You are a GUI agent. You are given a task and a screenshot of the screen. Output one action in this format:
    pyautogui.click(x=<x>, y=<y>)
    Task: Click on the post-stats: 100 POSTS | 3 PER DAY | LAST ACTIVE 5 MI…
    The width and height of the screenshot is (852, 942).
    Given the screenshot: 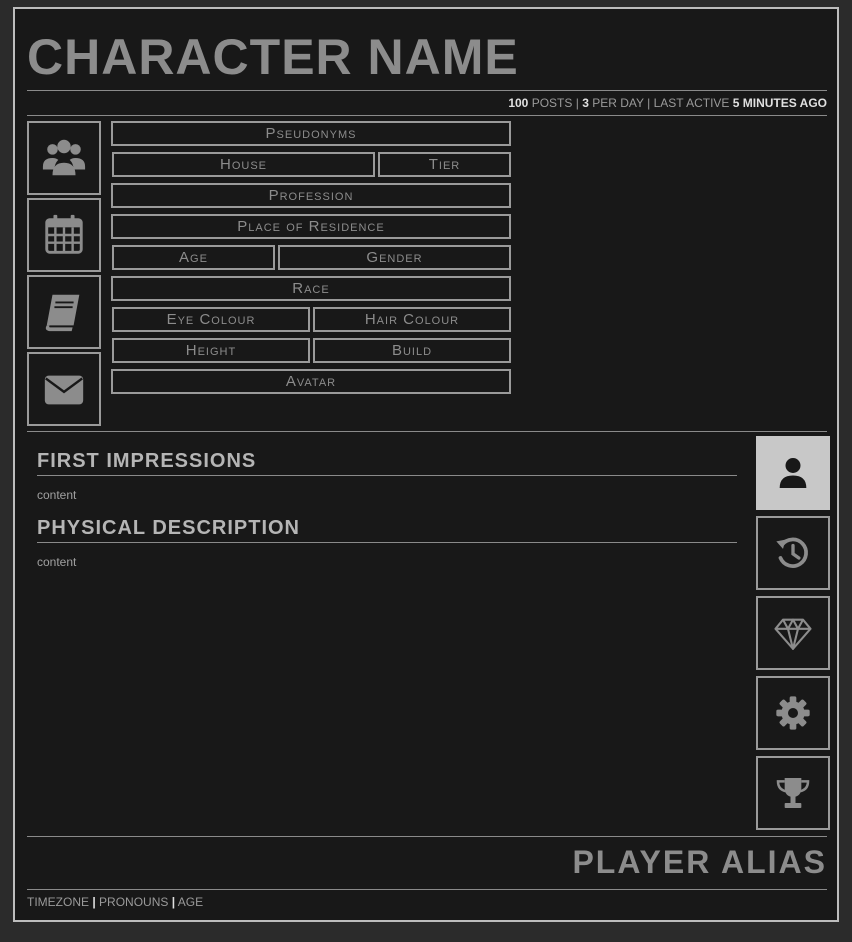 What is the action you would take?
    pyautogui.click(x=667, y=103)
    